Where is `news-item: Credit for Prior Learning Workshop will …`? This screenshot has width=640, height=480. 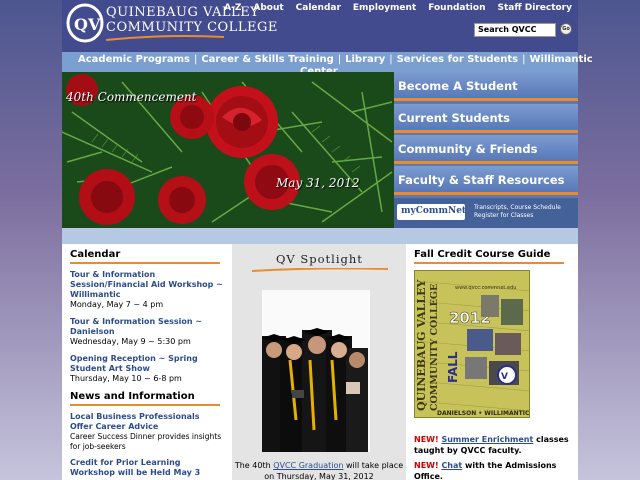
news-item: Credit for Prior Learning Workshop will … is located at coordinates (147, 468).